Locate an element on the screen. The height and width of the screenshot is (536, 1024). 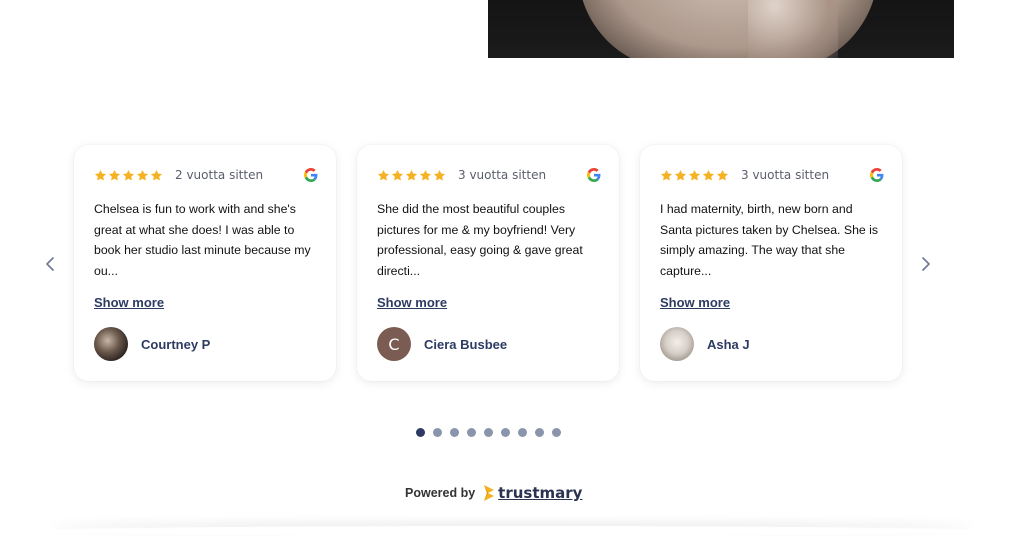
avatar-initial: C is located at coordinates (394, 344).